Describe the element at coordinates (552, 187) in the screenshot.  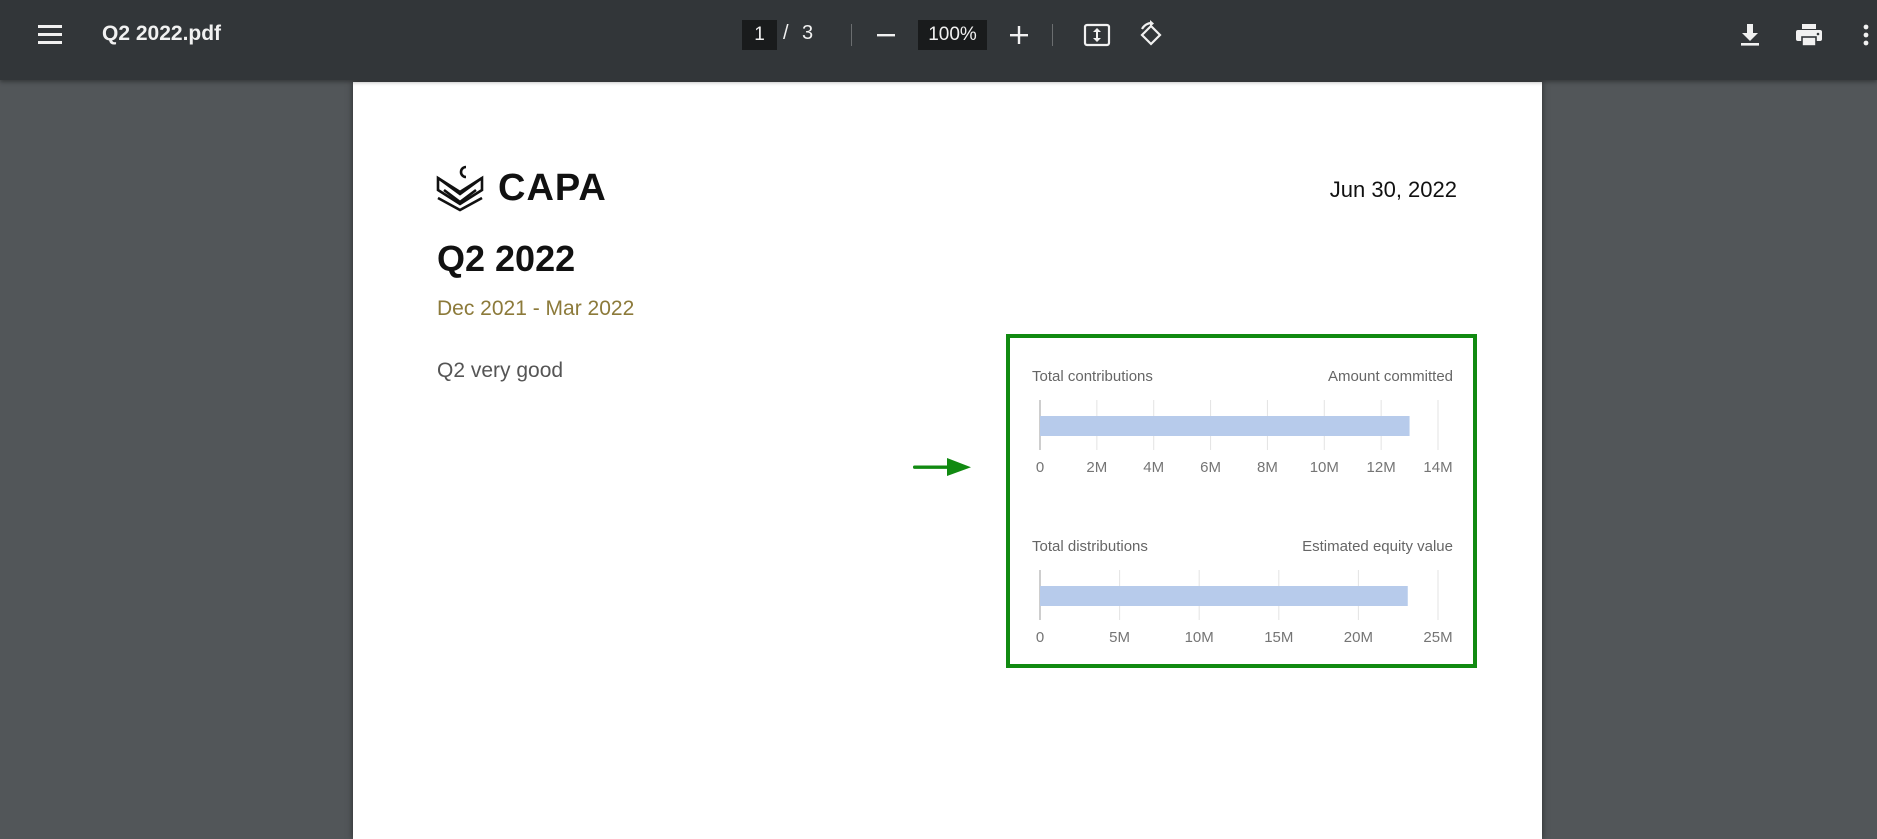
I see `logo-text: CAPA` at that location.